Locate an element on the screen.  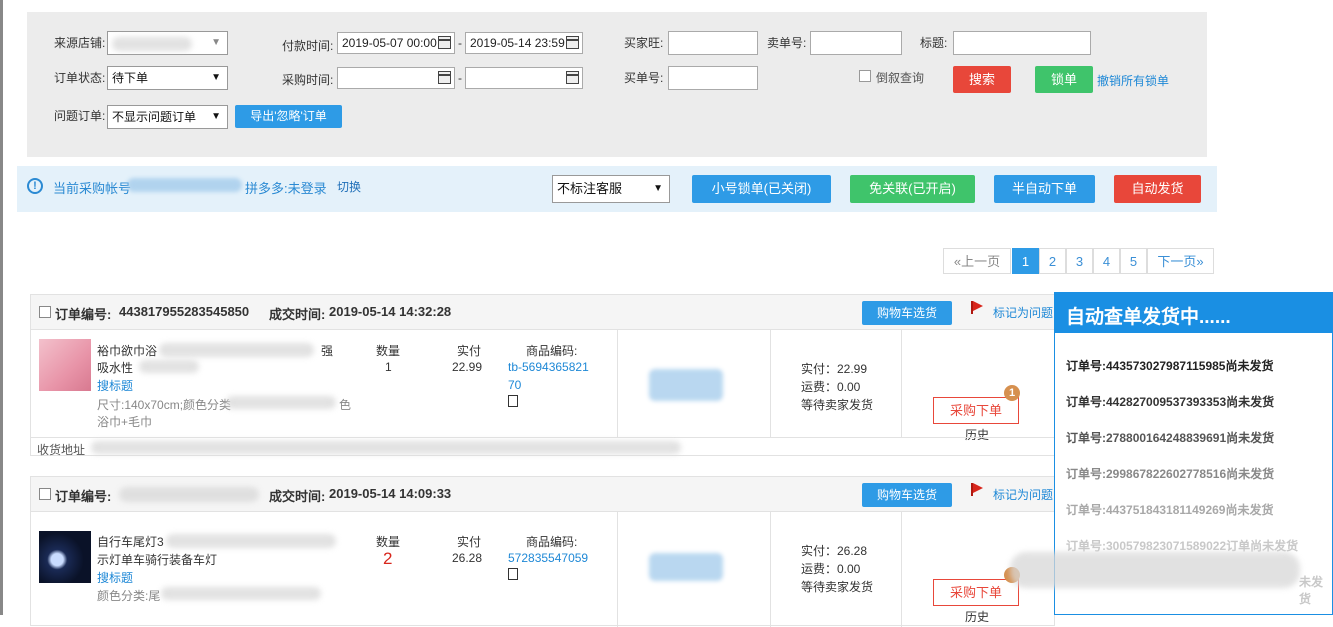
blurred-order-no is located at coordinates (189, 494).